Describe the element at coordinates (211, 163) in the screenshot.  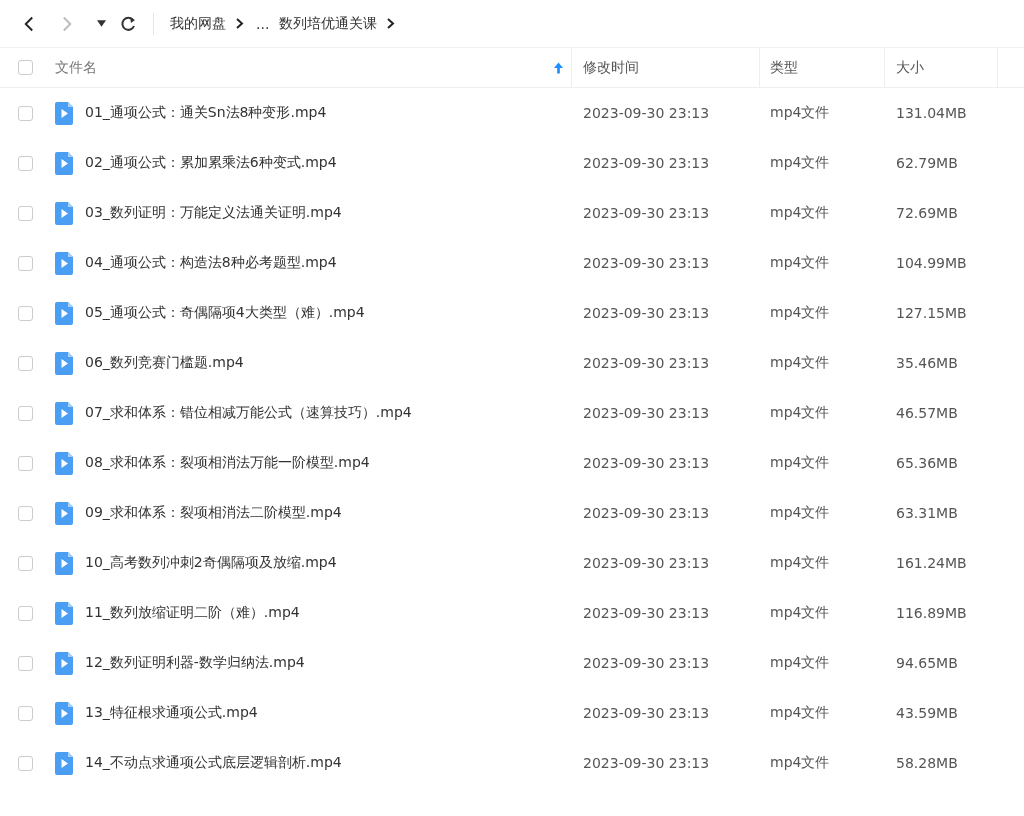
I see `file-name: 02_通项公式：累加累乘法6种变式.mp4` at that location.